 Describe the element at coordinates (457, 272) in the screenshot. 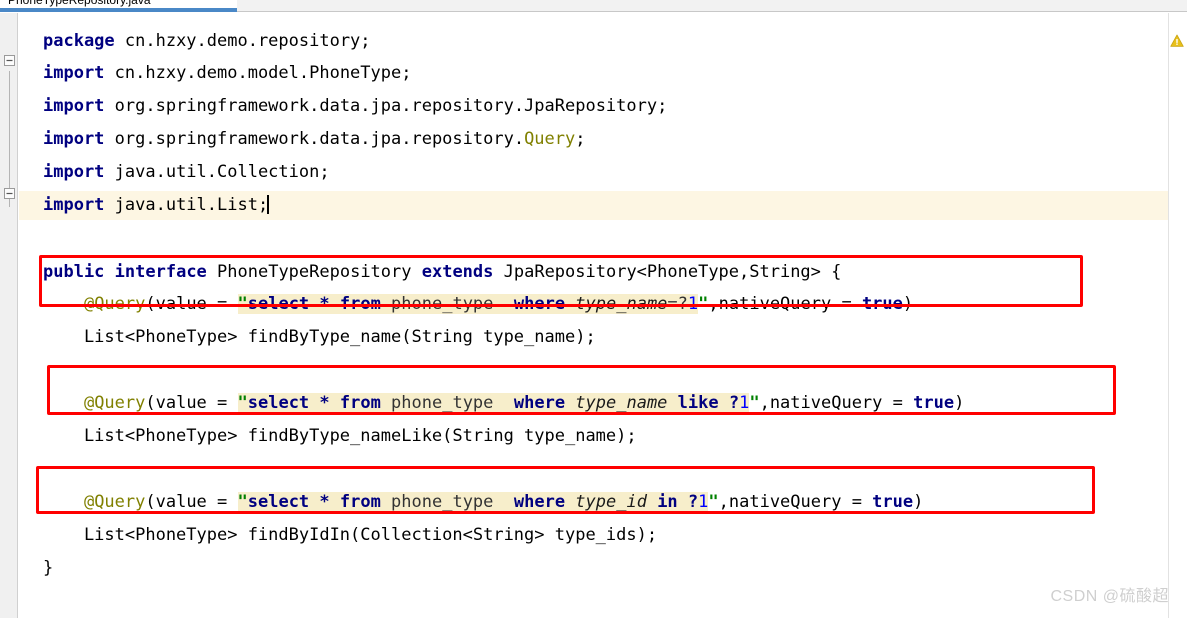

I see `keyword-extends: extends` at that location.